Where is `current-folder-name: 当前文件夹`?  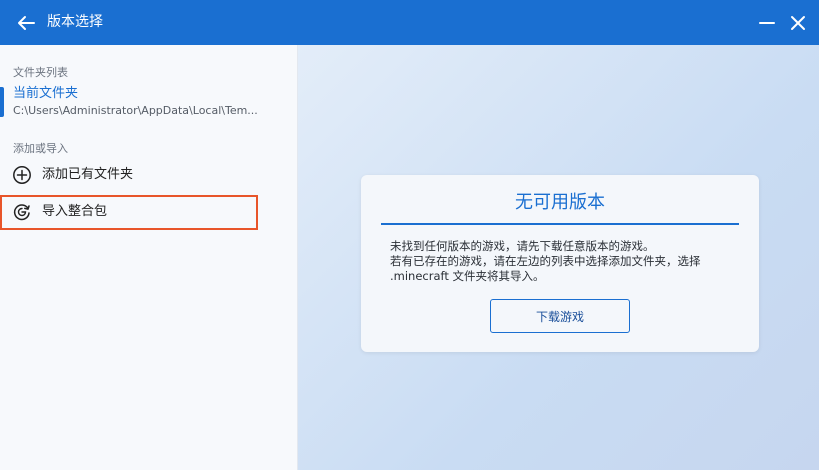
current-folder-name: 当前文件夹 is located at coordinates (46, 93).